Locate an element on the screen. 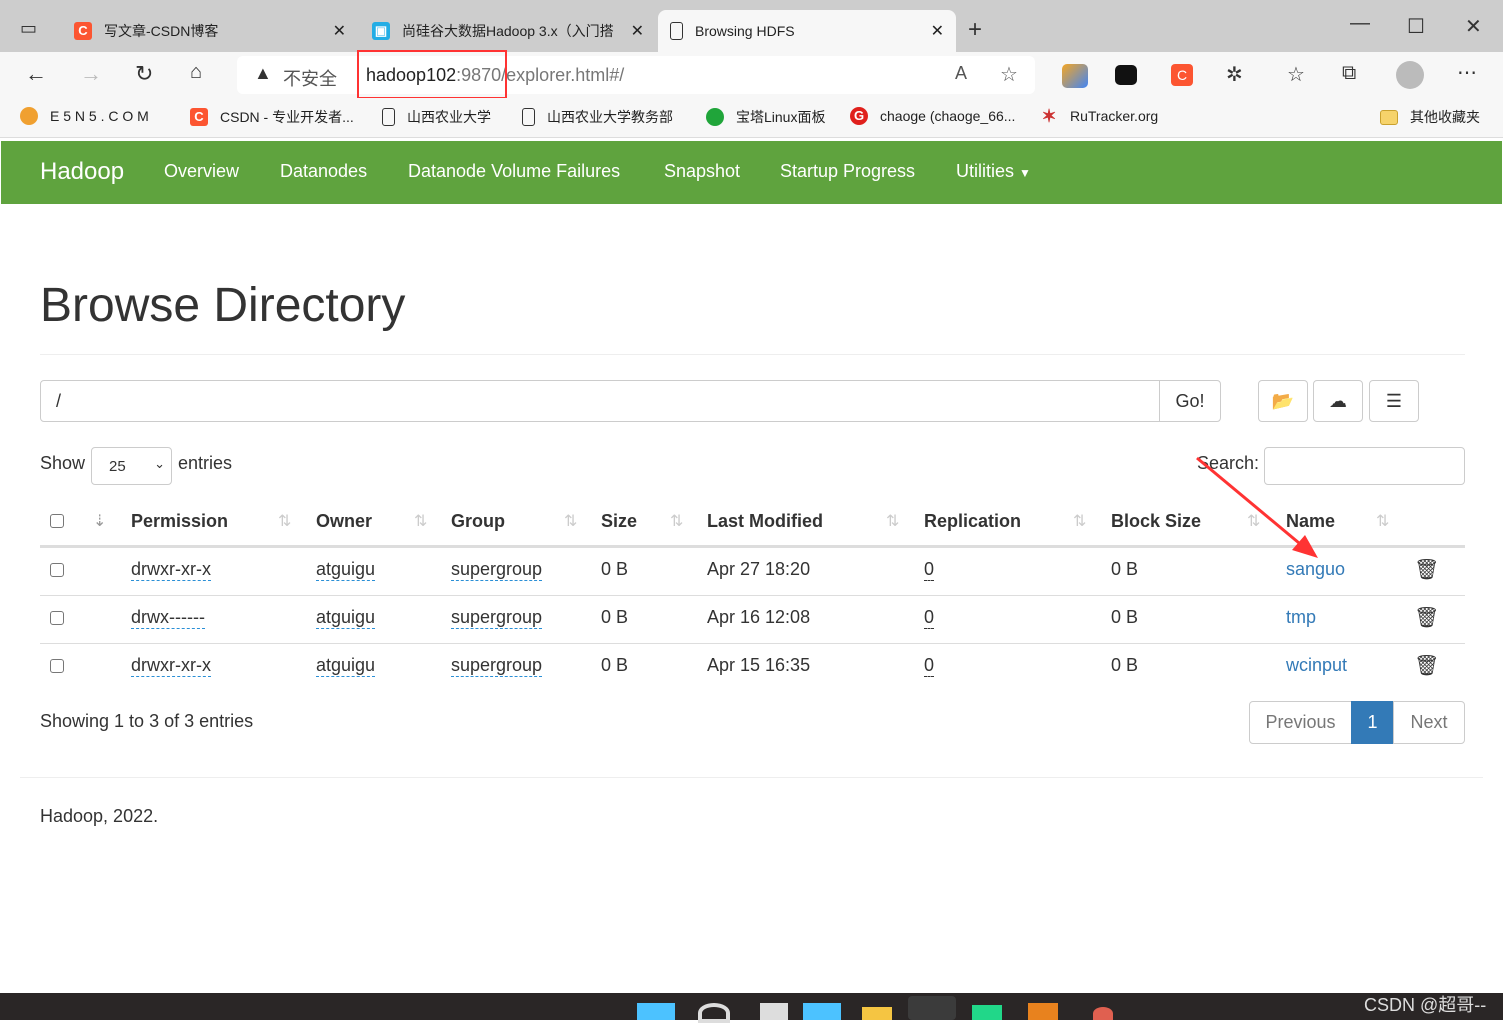 The width and height of the screenshot is (1503, 1023). start-icon is located at coordinates (656, 1011).